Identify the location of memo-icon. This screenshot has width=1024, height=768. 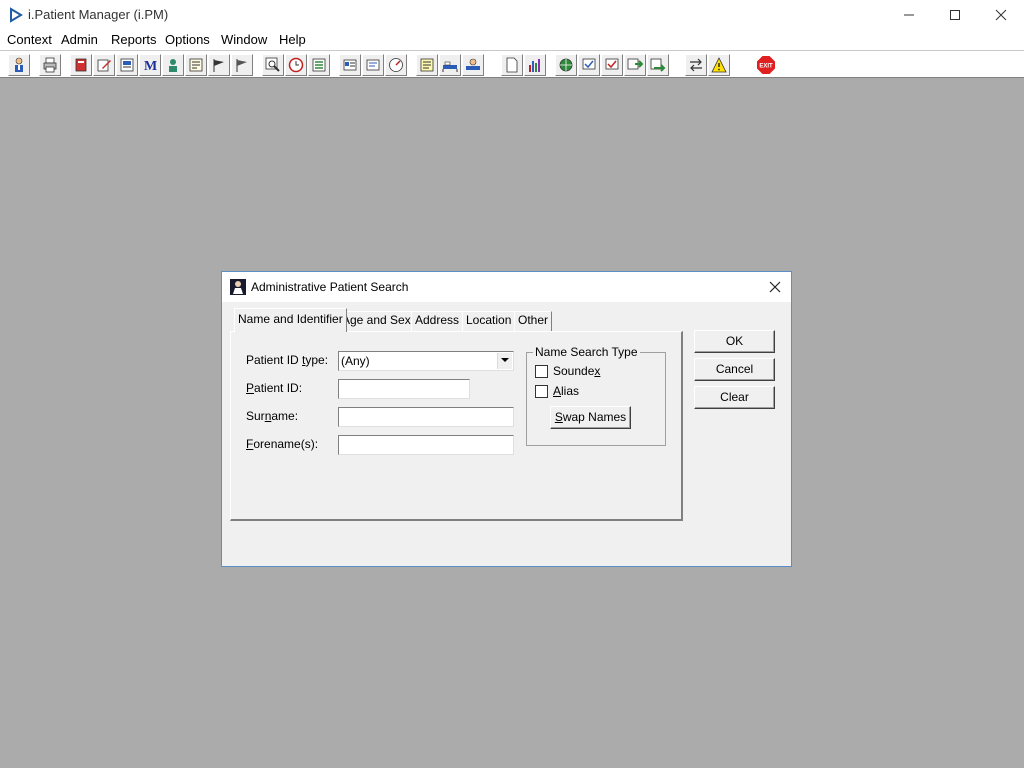
(427, 65).